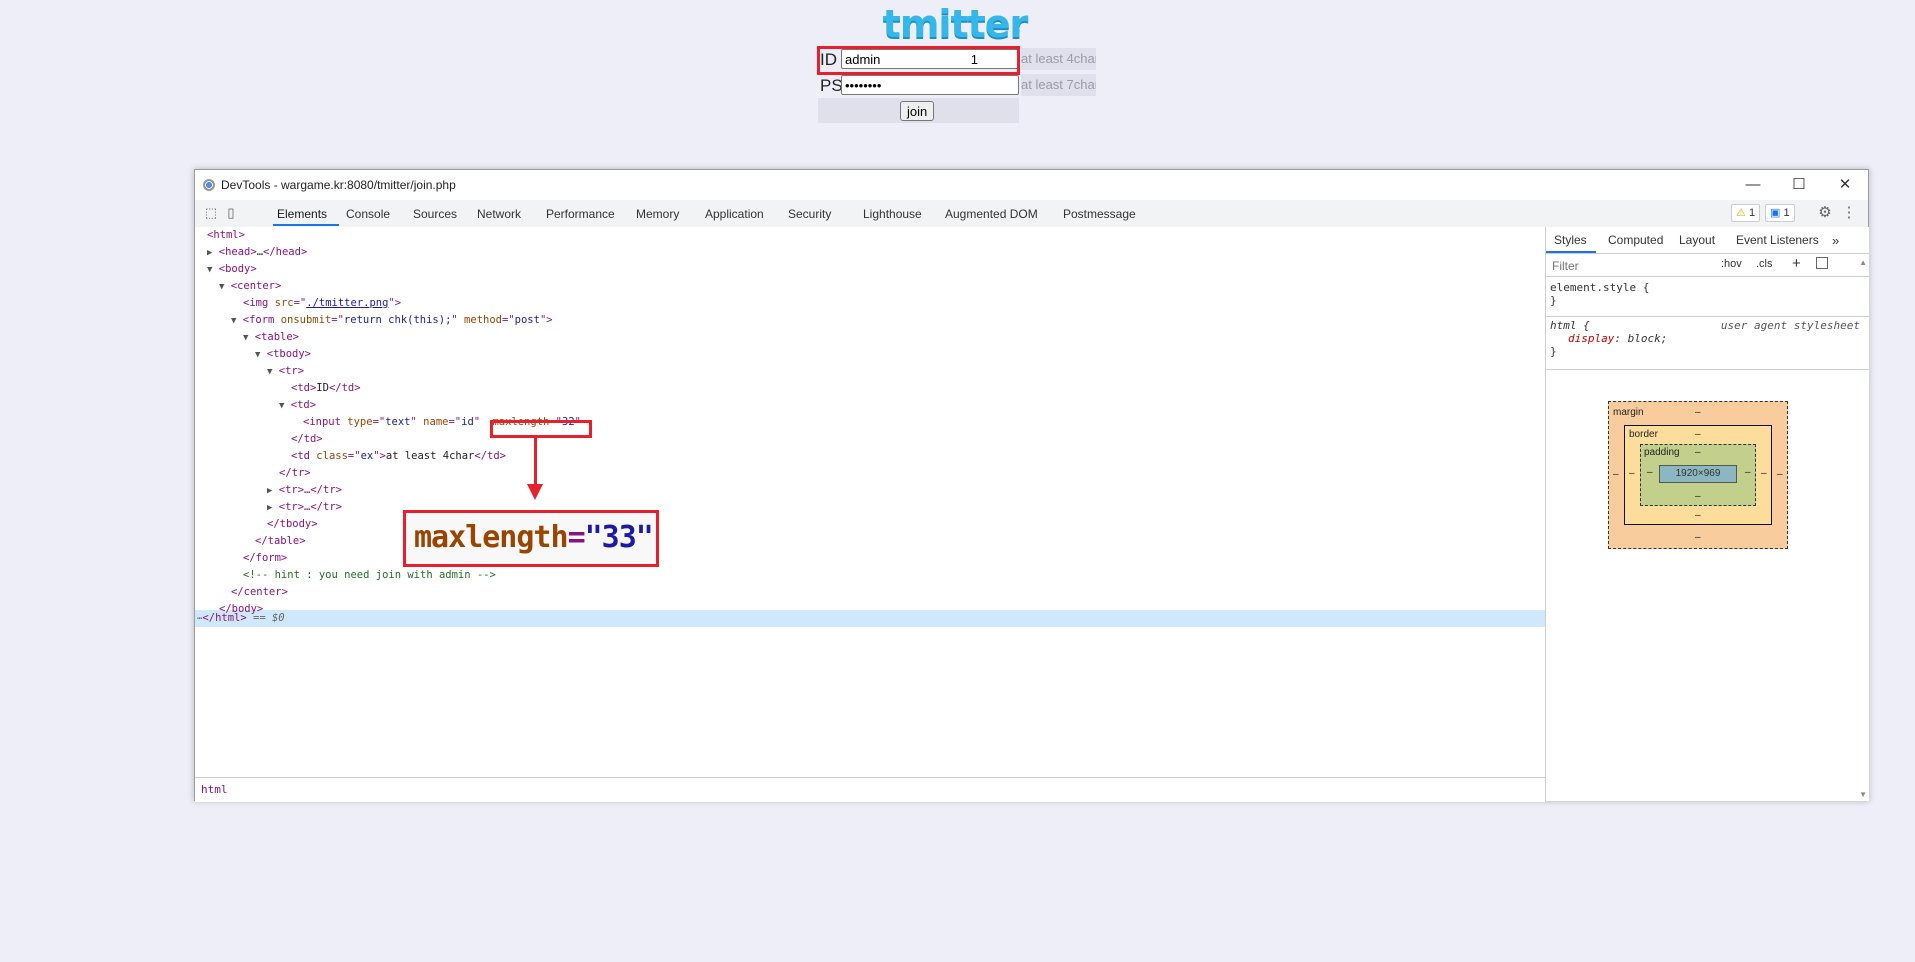 Image resolution: width=1915 pixels, height=962 pixels. What do you see at coordinates (326, 388) in the screenshot?
I see `dom-node-td-id: <td>ID</td>` at bounding box center [326, 388].